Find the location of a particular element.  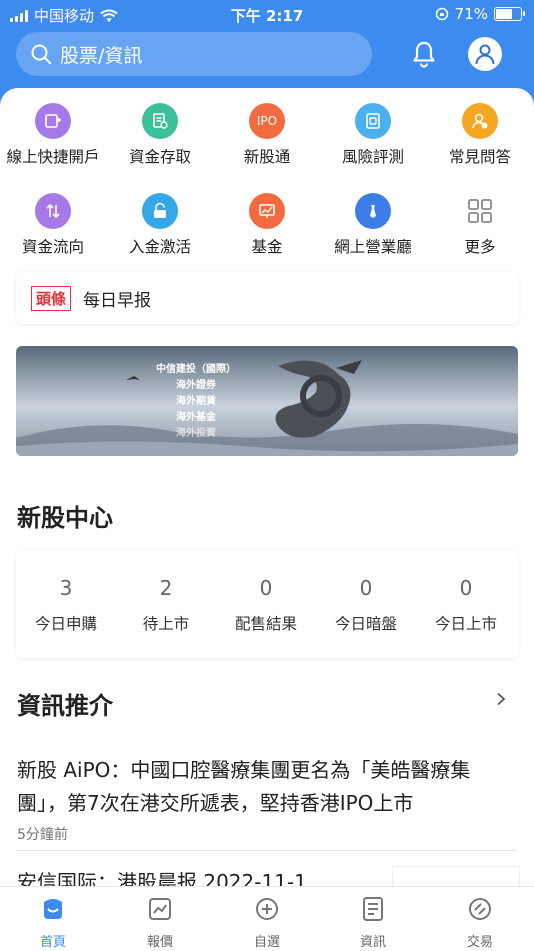

quick-action-label: 新股通 is located at coordinates (267, 157).